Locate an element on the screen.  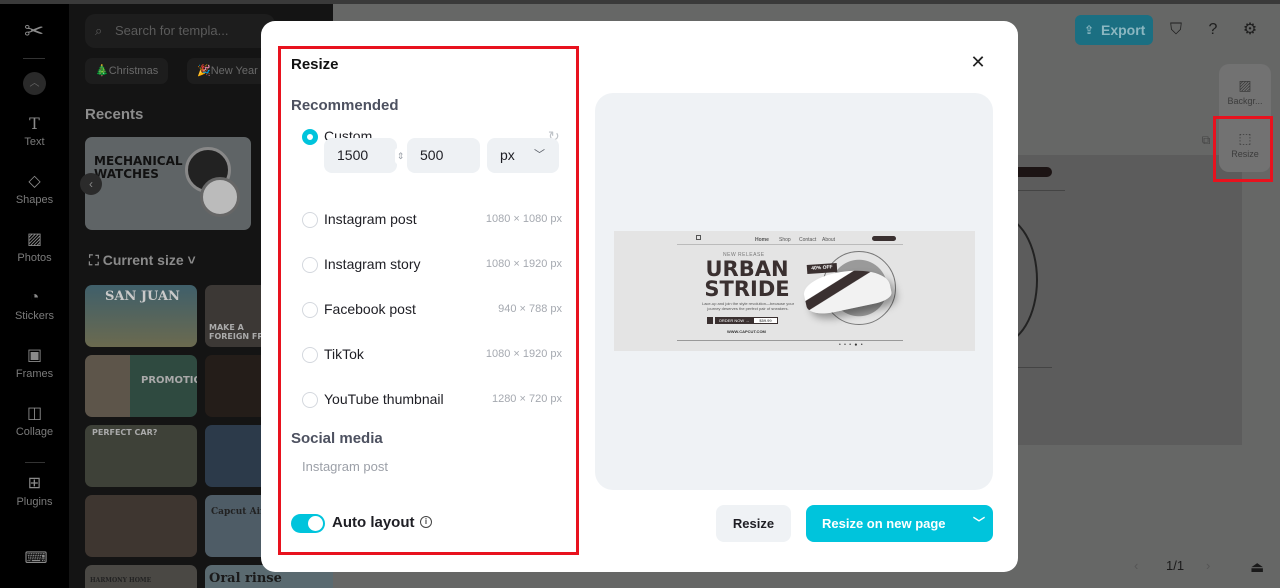
frames-icon: ▣ is located at coordinates (34, 355).